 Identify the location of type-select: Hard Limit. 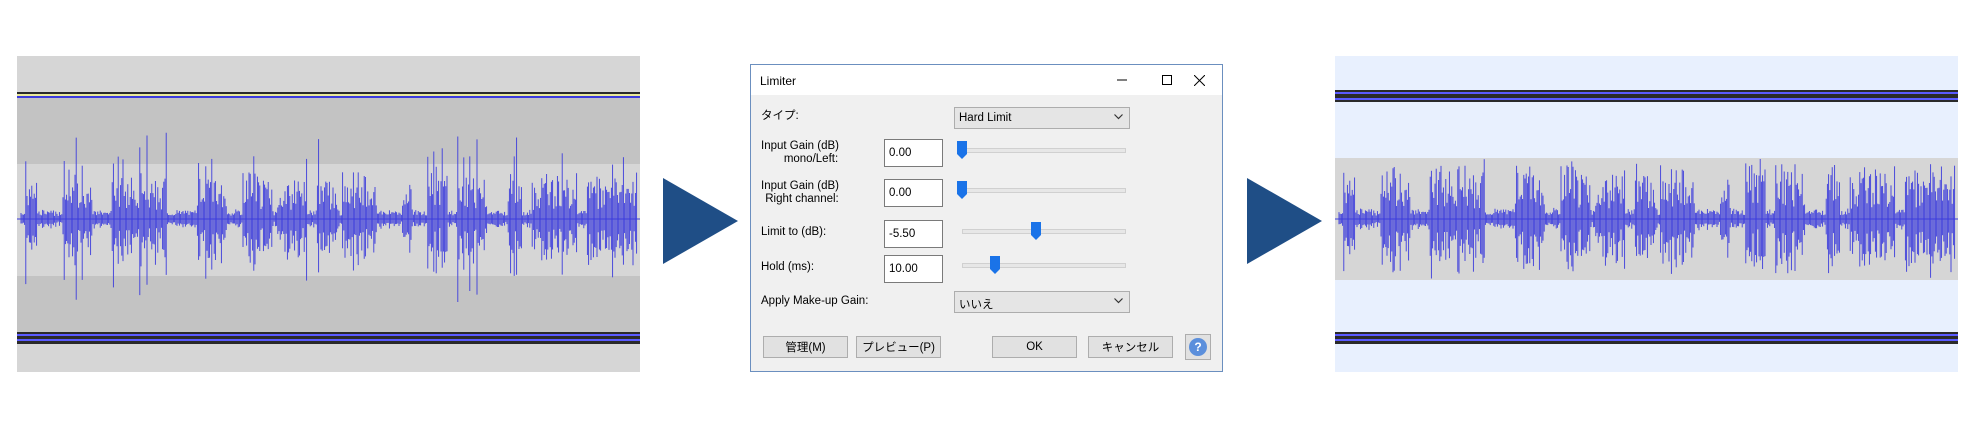
(1042, 118).